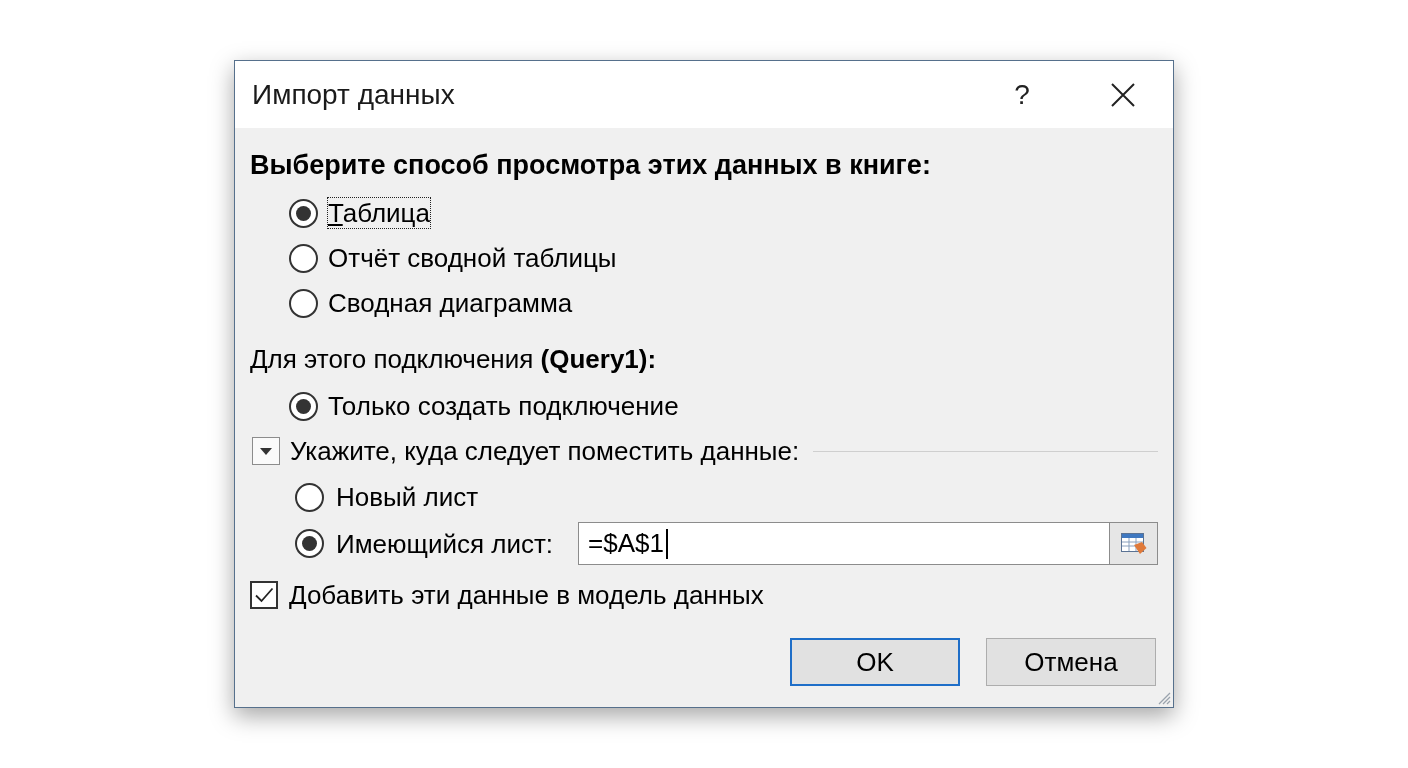 The image size is (1408, 768). I want to click on radio-label: Сводная диаграмма, so click(450, 303).